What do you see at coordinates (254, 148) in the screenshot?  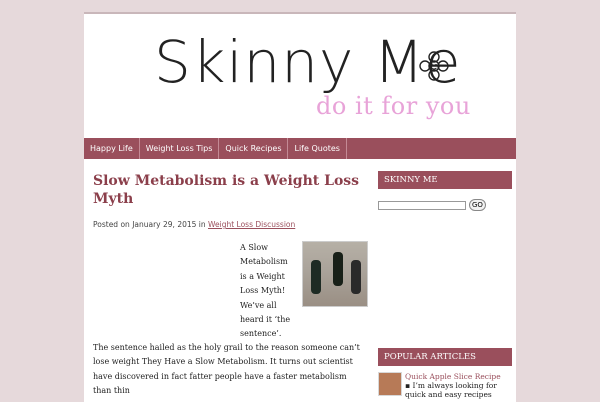 I see `nav-item-quick-recipes: Quick Recipes` at bounding box center [254, 148].